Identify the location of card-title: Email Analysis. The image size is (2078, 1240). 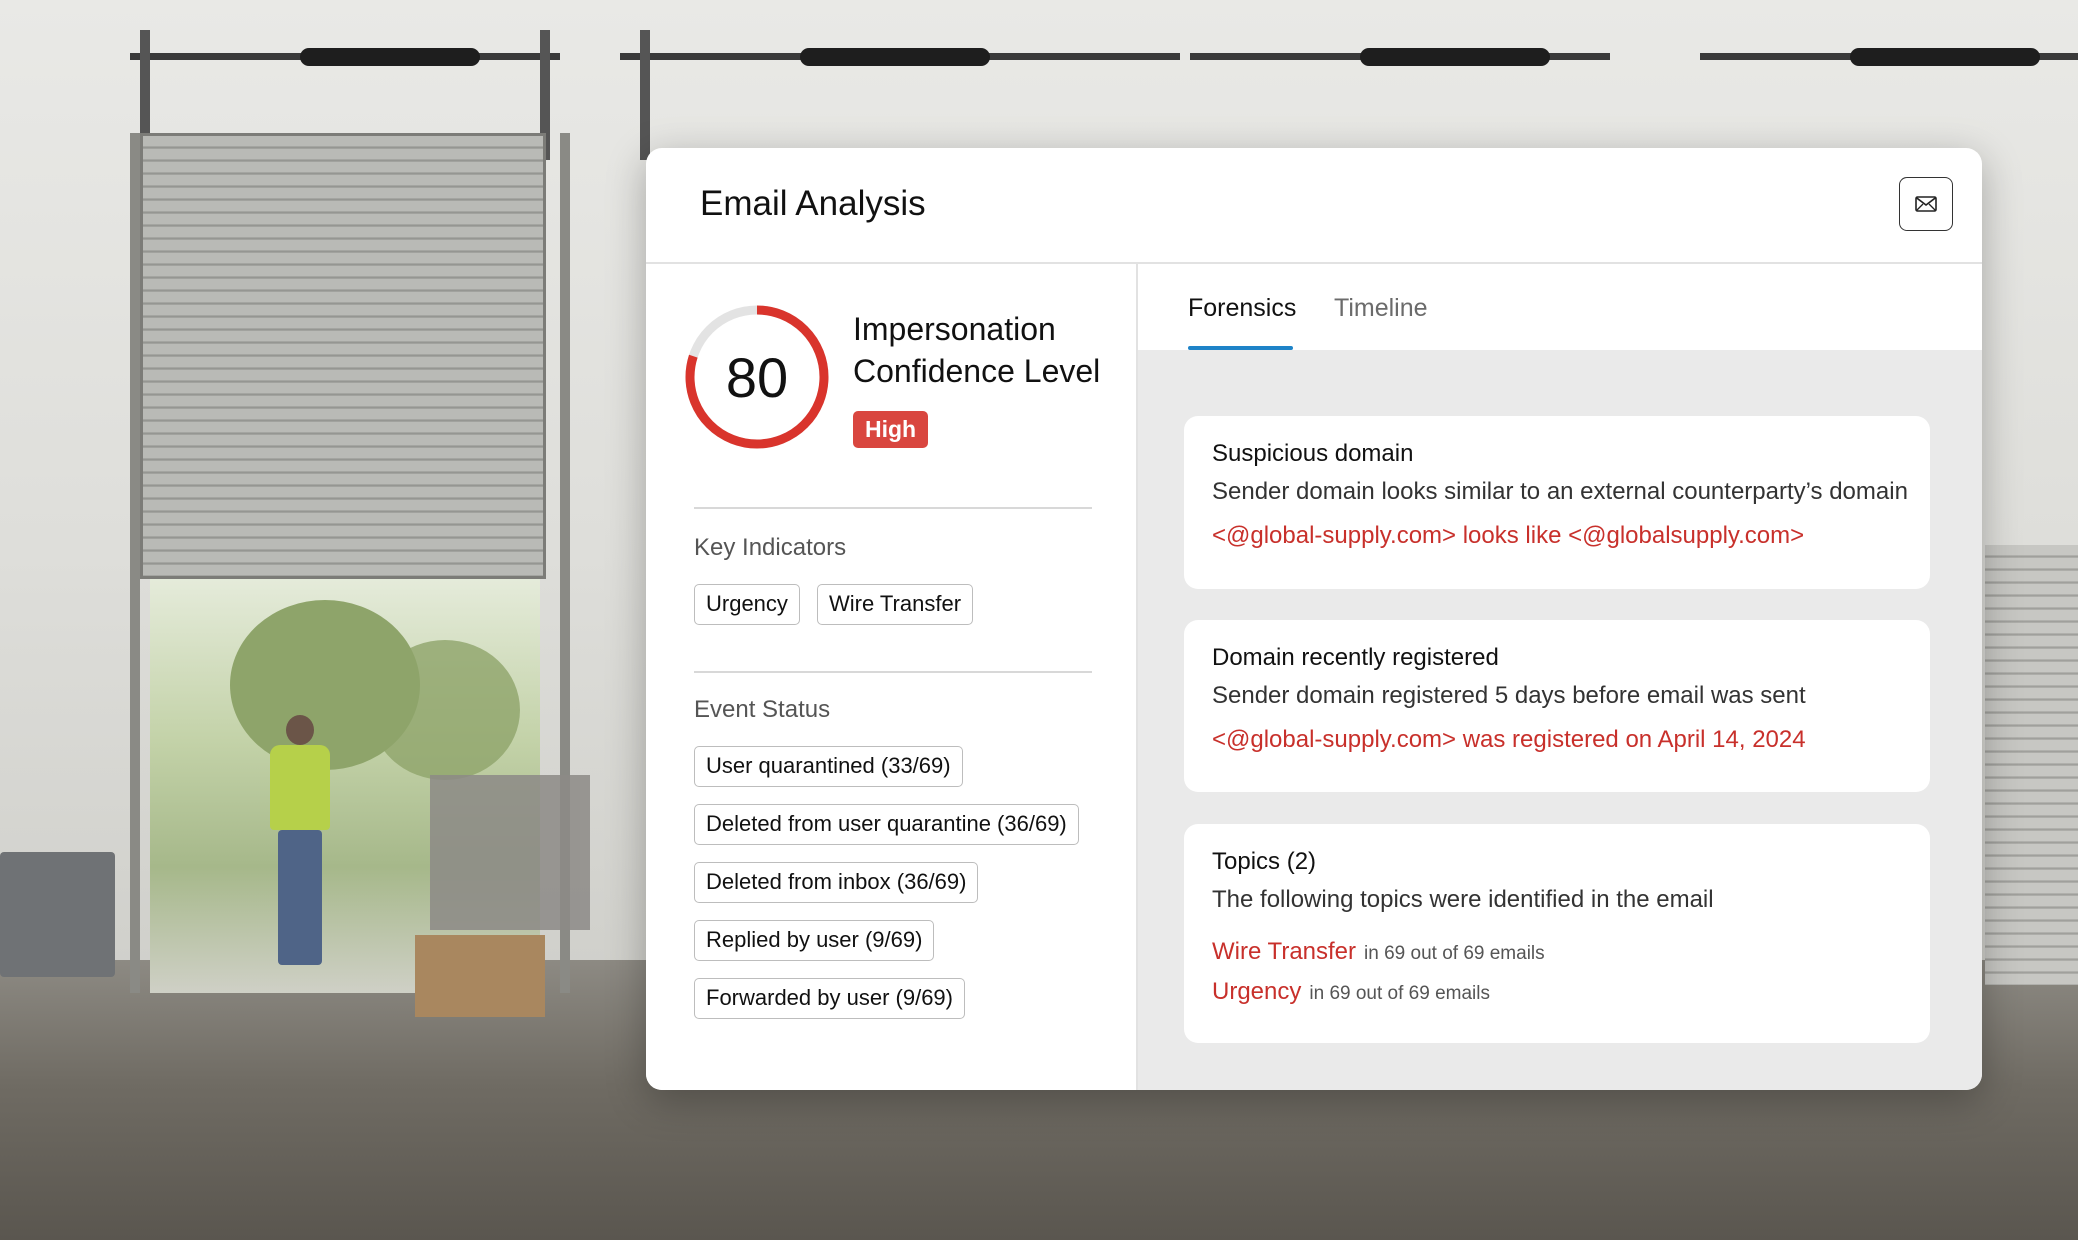
(813, 203).